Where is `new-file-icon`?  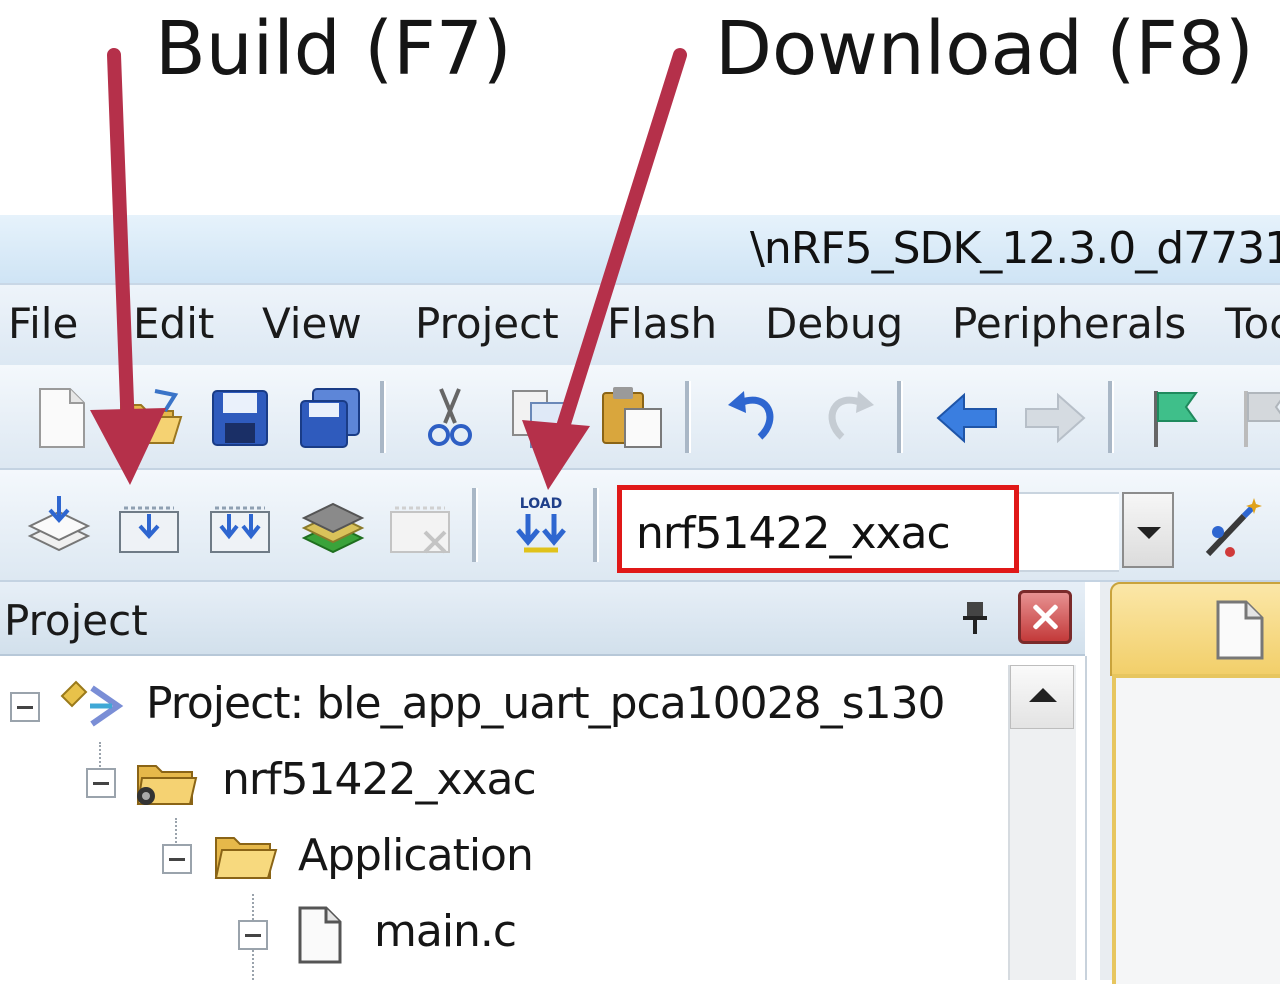 new-file-icon is located at coordinates (61, 418).